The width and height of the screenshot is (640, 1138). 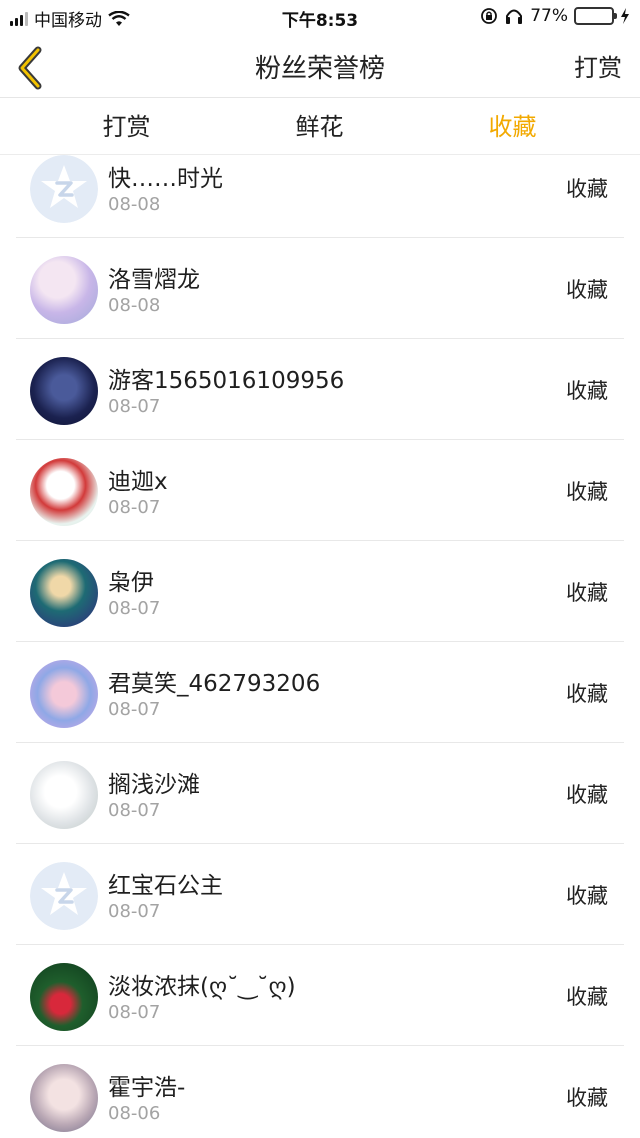 What do you see at coordinates (319, 69) in the screenshot?
I see `page-title: 粉丝荣誉榜` at bounding box center [319, 69].